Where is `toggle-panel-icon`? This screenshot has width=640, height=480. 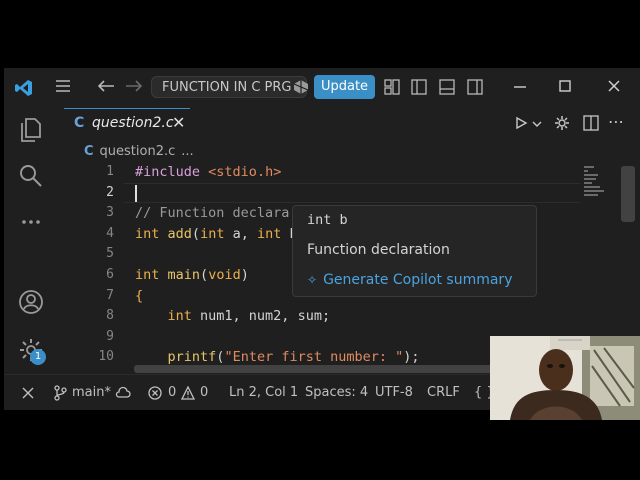
toggle-panel-icon is located at coordinates (447, 87).